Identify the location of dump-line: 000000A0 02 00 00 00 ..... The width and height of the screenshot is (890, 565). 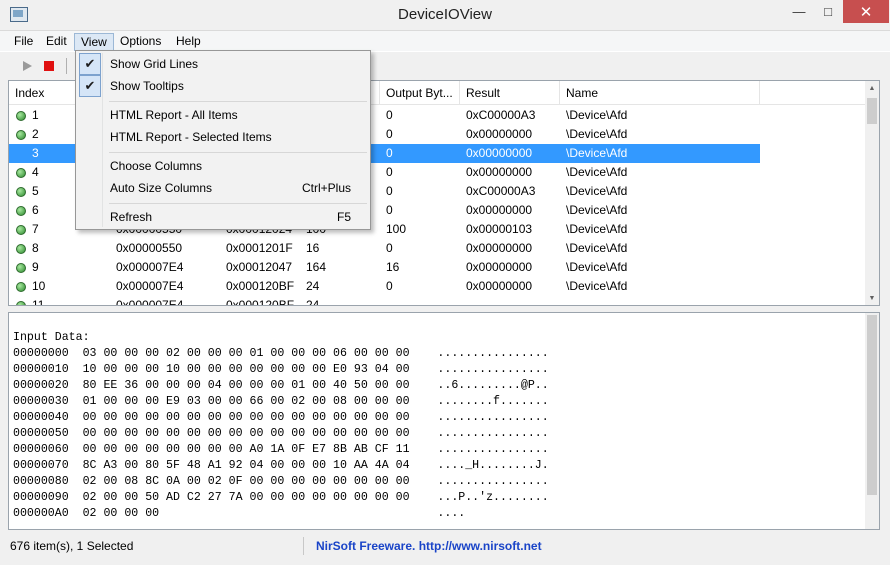
(239, 513).